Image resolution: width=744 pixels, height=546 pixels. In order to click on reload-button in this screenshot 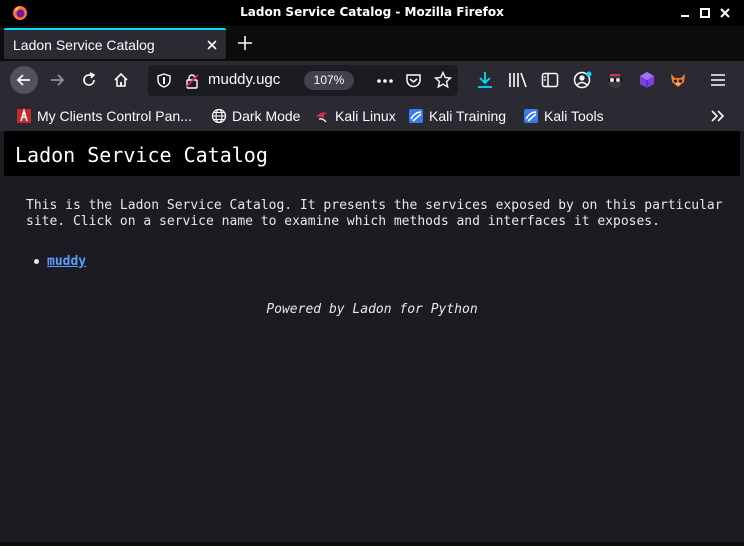, I will do `click(89, 80)`.